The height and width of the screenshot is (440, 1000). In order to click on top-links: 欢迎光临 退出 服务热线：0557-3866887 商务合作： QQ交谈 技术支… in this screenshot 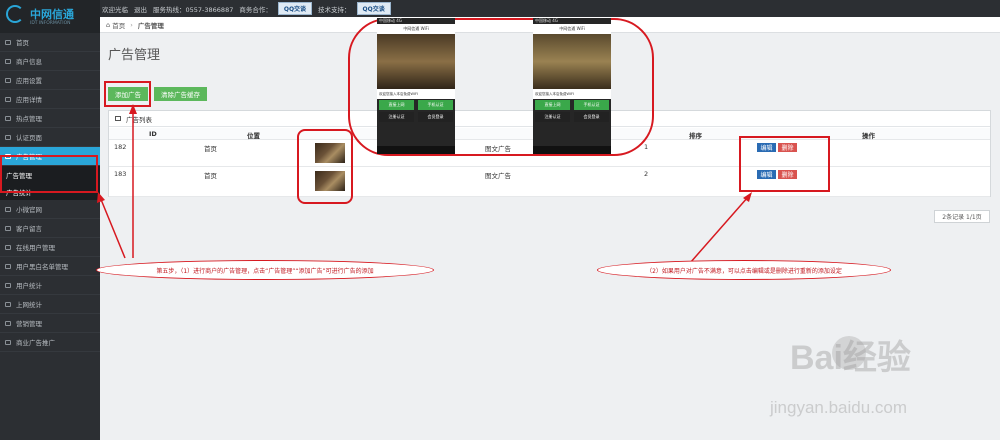, I will do `click(249, 8)`.